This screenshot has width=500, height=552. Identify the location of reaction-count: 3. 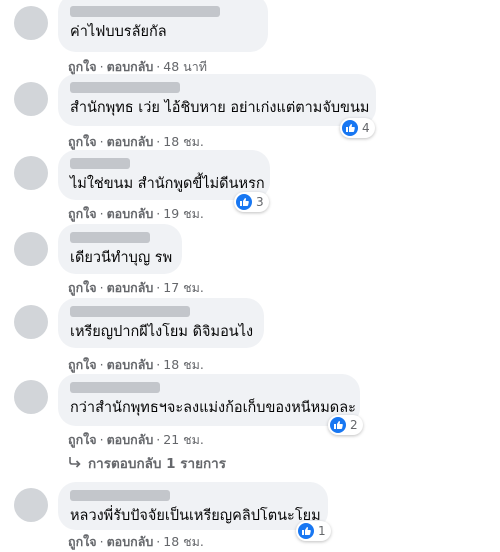
(251, 202).